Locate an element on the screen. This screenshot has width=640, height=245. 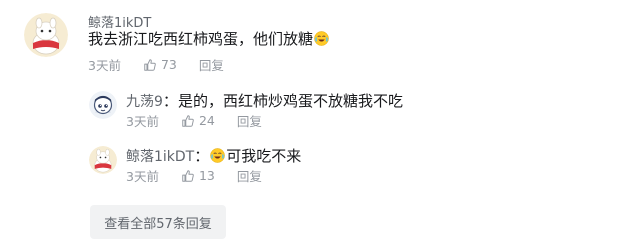
reply-text: 是的，西红柿炒鸡蛋不放糖我不吃 is located at coordinates (290, 101).